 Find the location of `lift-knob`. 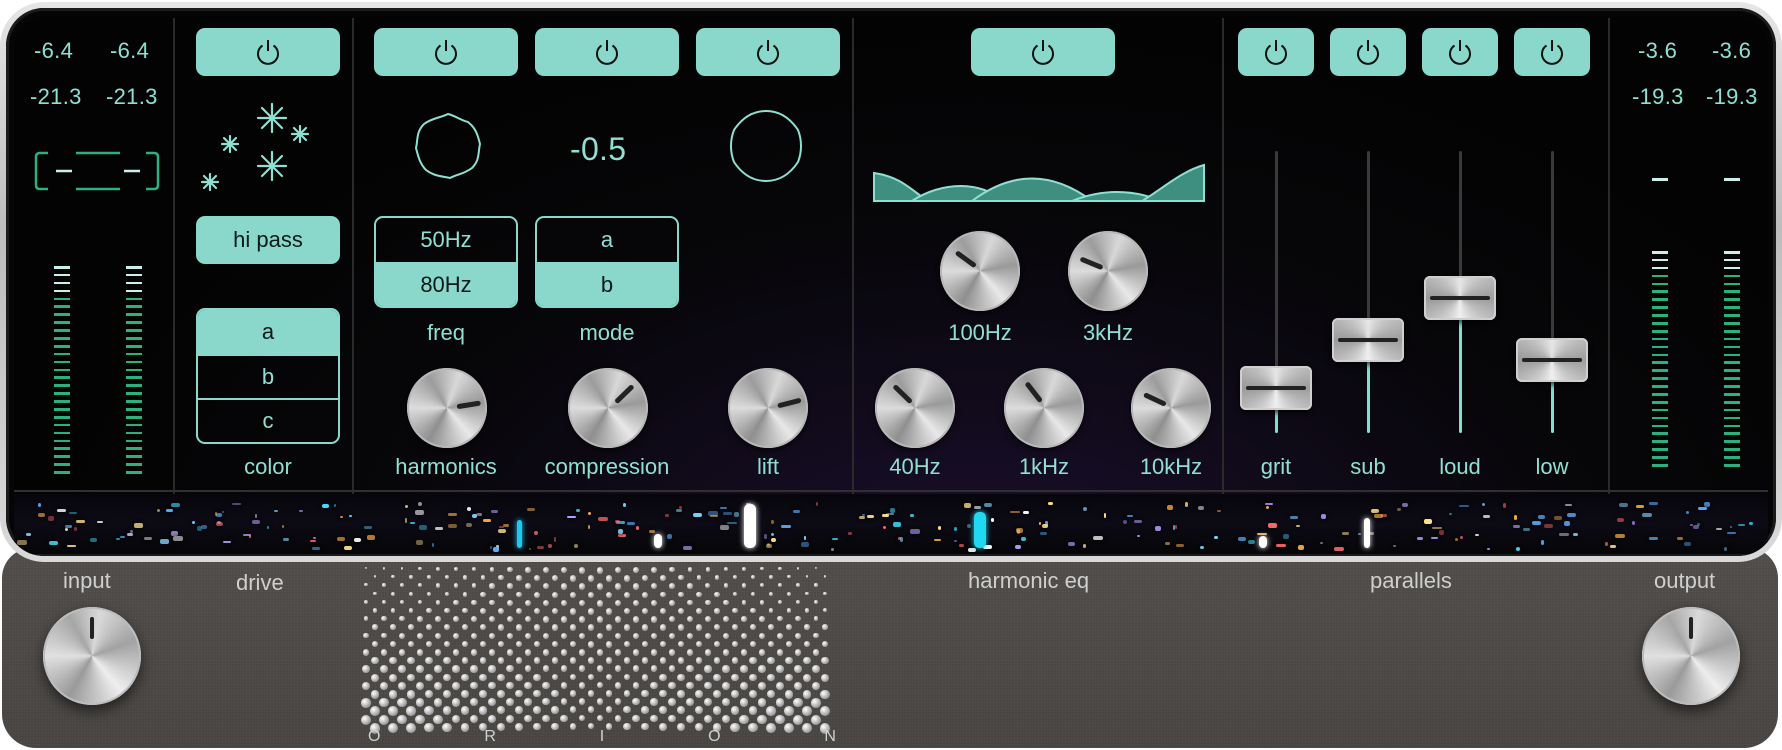

lift-knob is located at coordinates (768, 408).